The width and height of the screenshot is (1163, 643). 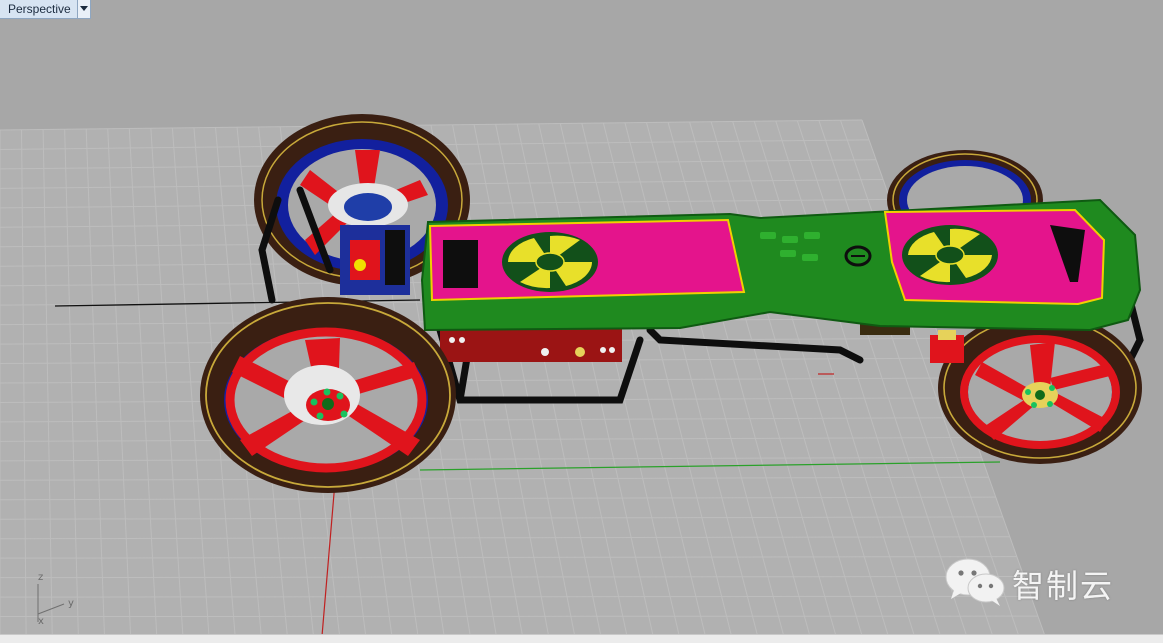 I want to click on watermark: 智制云, so click(x=1029, y=584).